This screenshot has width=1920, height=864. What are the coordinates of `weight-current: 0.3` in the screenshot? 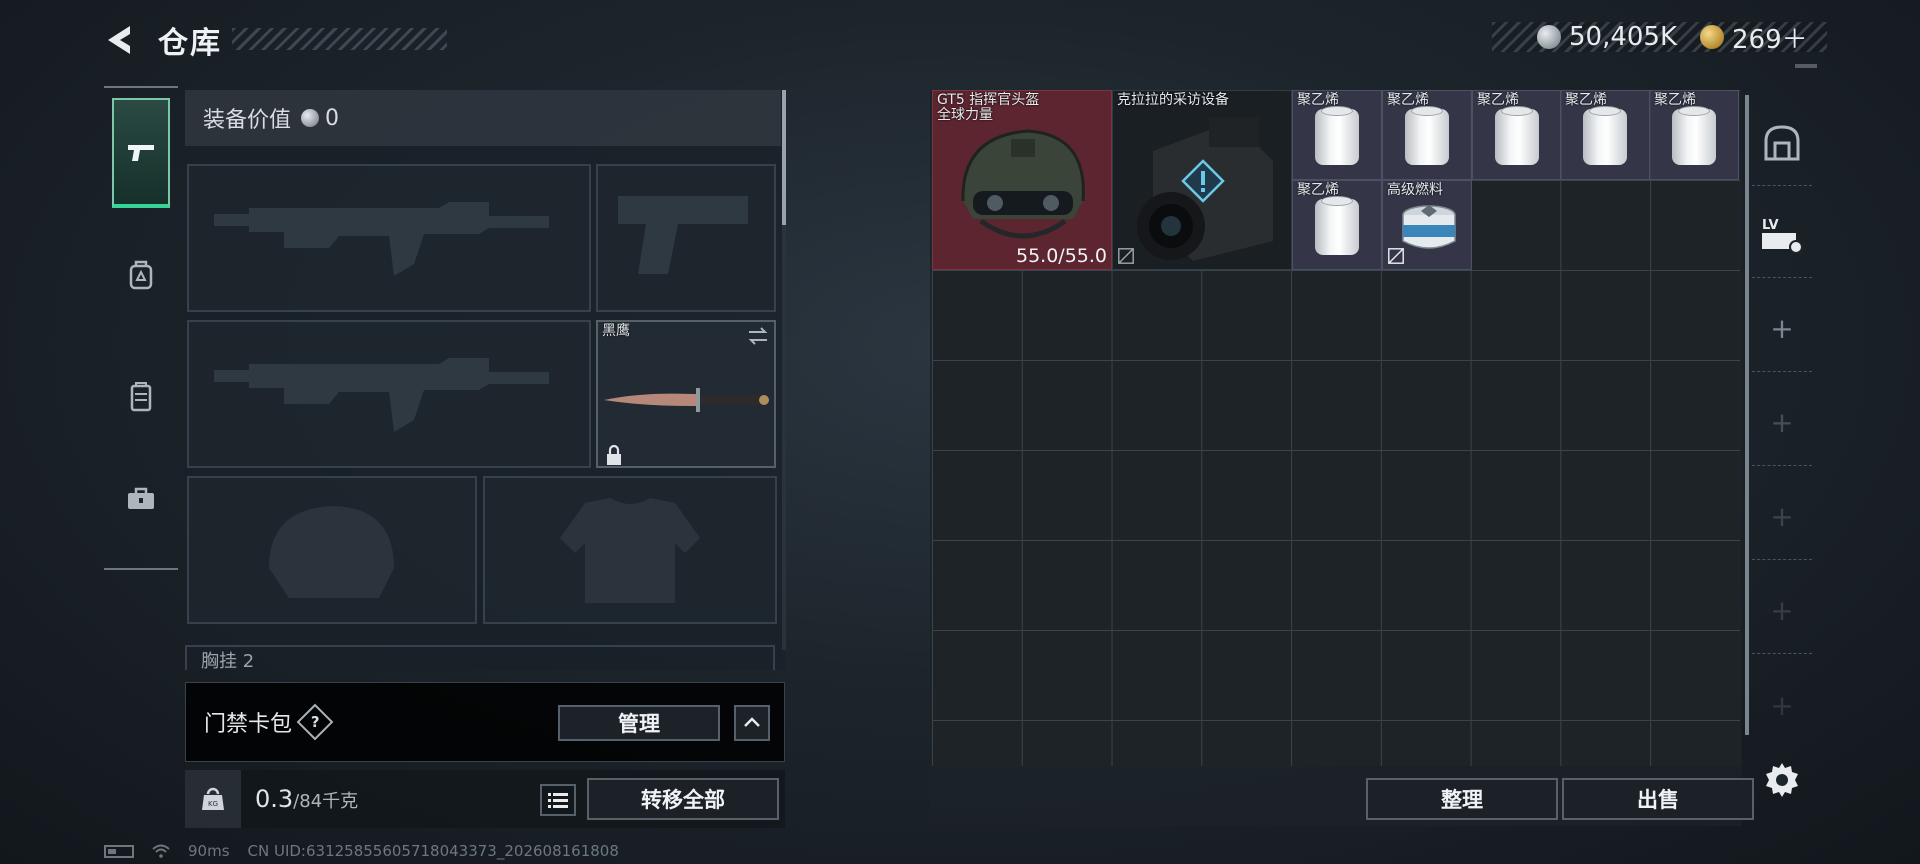 It's located at (274, 799).